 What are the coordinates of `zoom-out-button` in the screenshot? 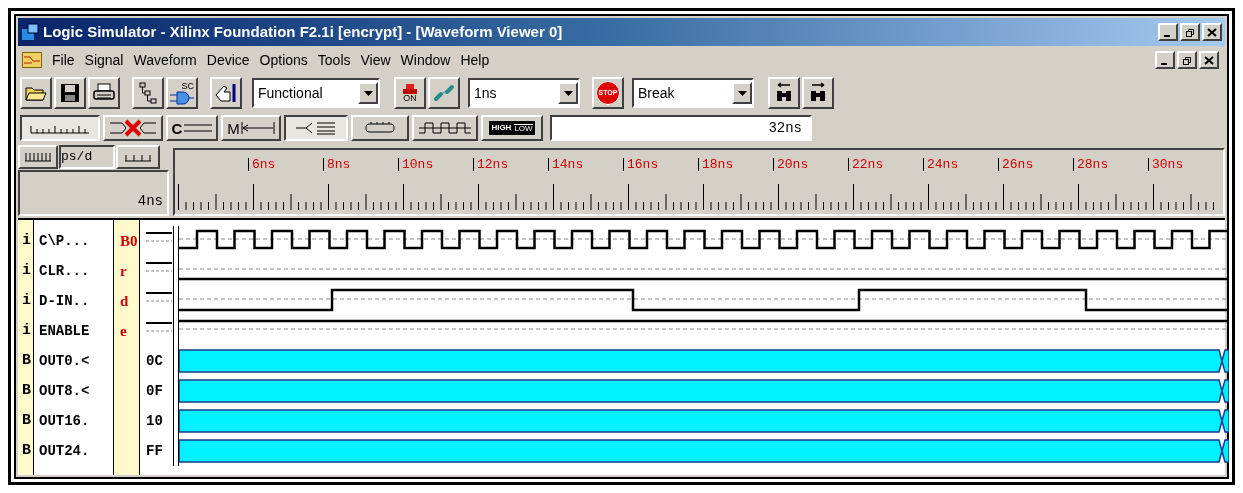 It's located at (138, 157).